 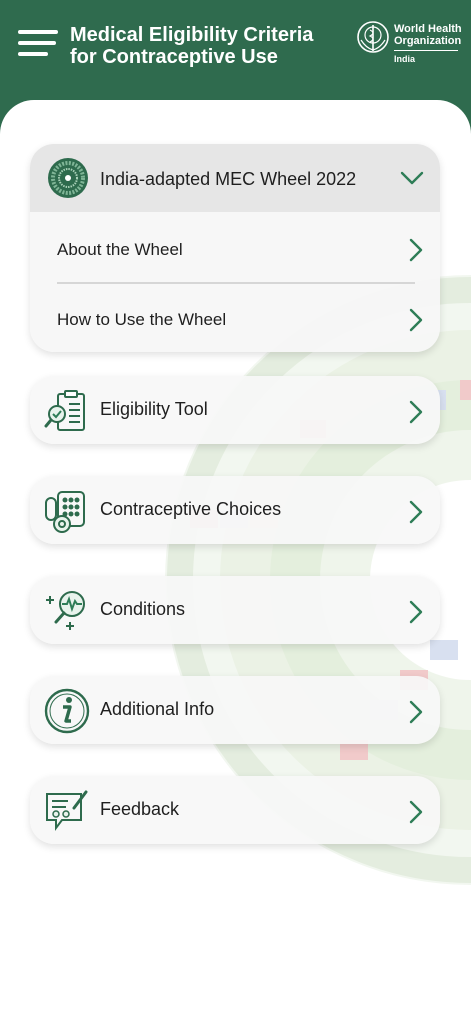 I want to click on feedback-label: Feedback, so click(x=140, y=809).